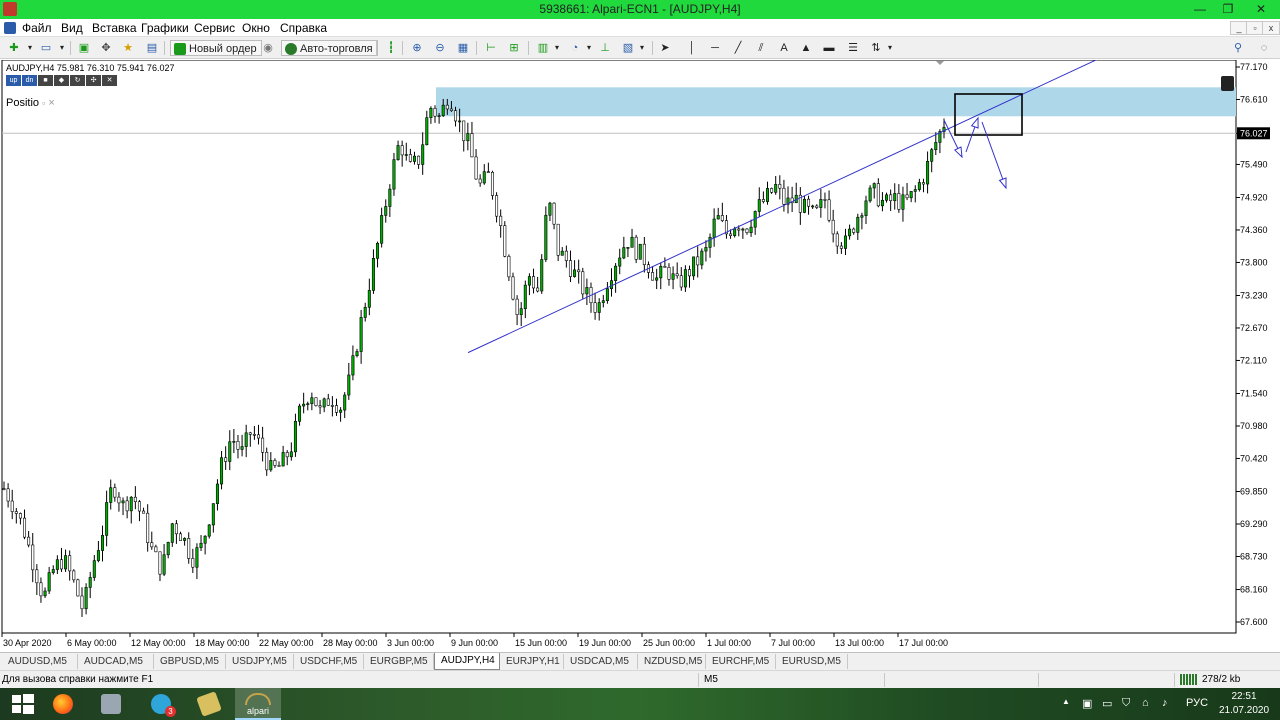 Image resolution: width=1280 pixels, height=723 pixels. I want to click on channel-icon: ⫽, so click(761, 48).